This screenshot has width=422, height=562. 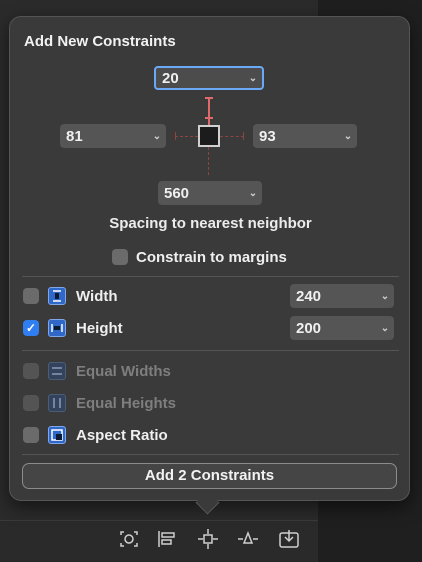 What do you see at coordinates (31, 435) in the screenshot?
I see `aspect-ratio-checkbox` at bounding box center [31, 435].